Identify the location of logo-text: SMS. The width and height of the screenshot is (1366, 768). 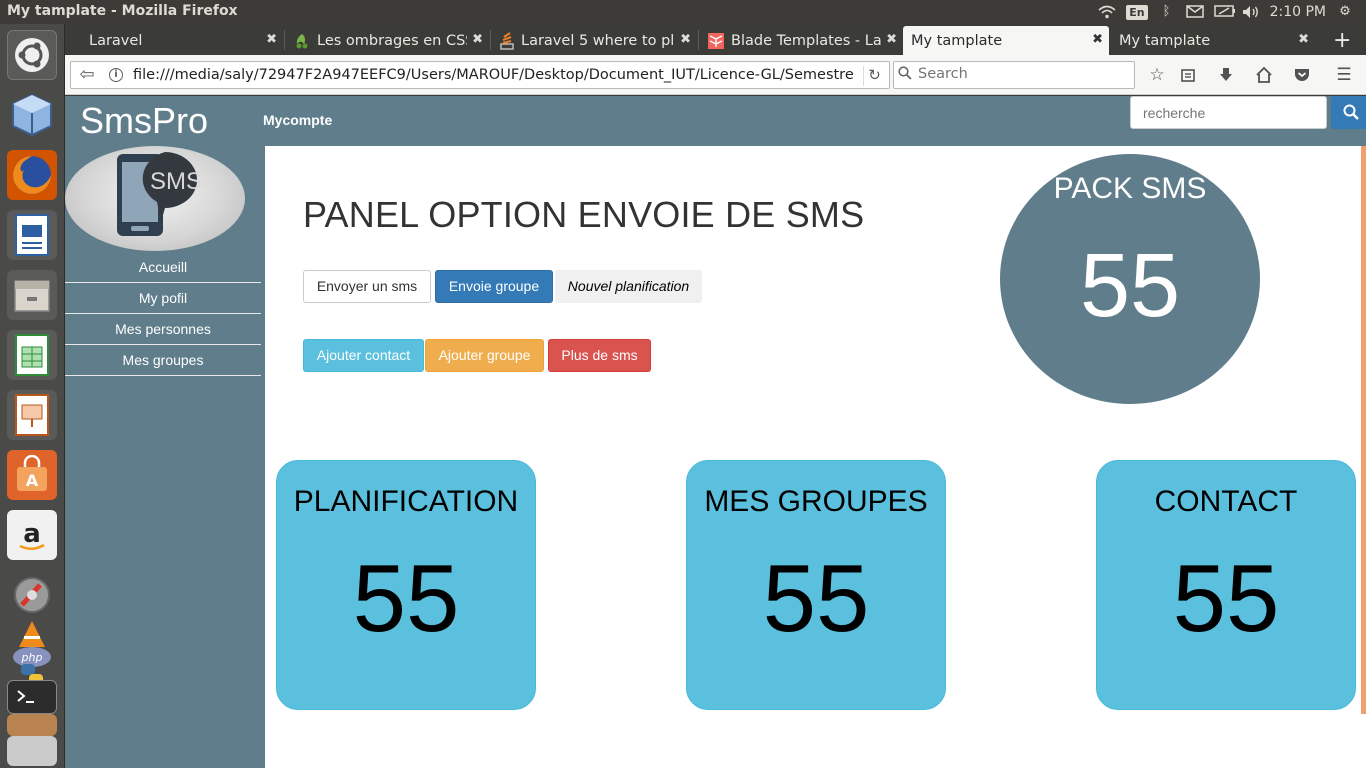
(176, 181).